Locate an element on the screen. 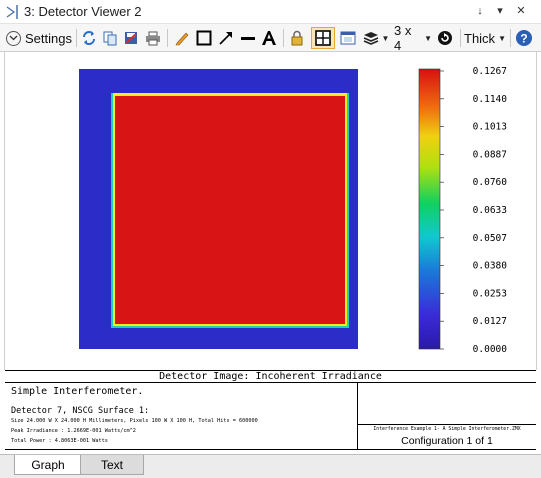 The height and width of the screenshot is (478, 541). toolbar: Settings ▼ 3 x 4 ▼ Thick ▼ ? is located at coordinates (270, 38).